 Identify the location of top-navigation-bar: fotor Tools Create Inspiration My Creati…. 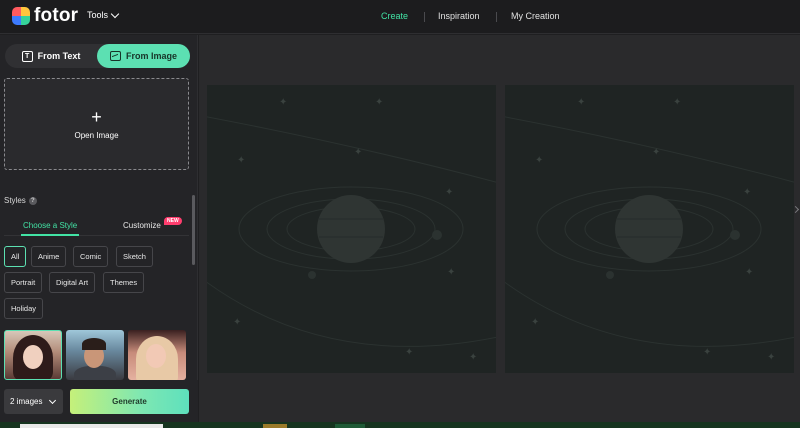
(400, 17).